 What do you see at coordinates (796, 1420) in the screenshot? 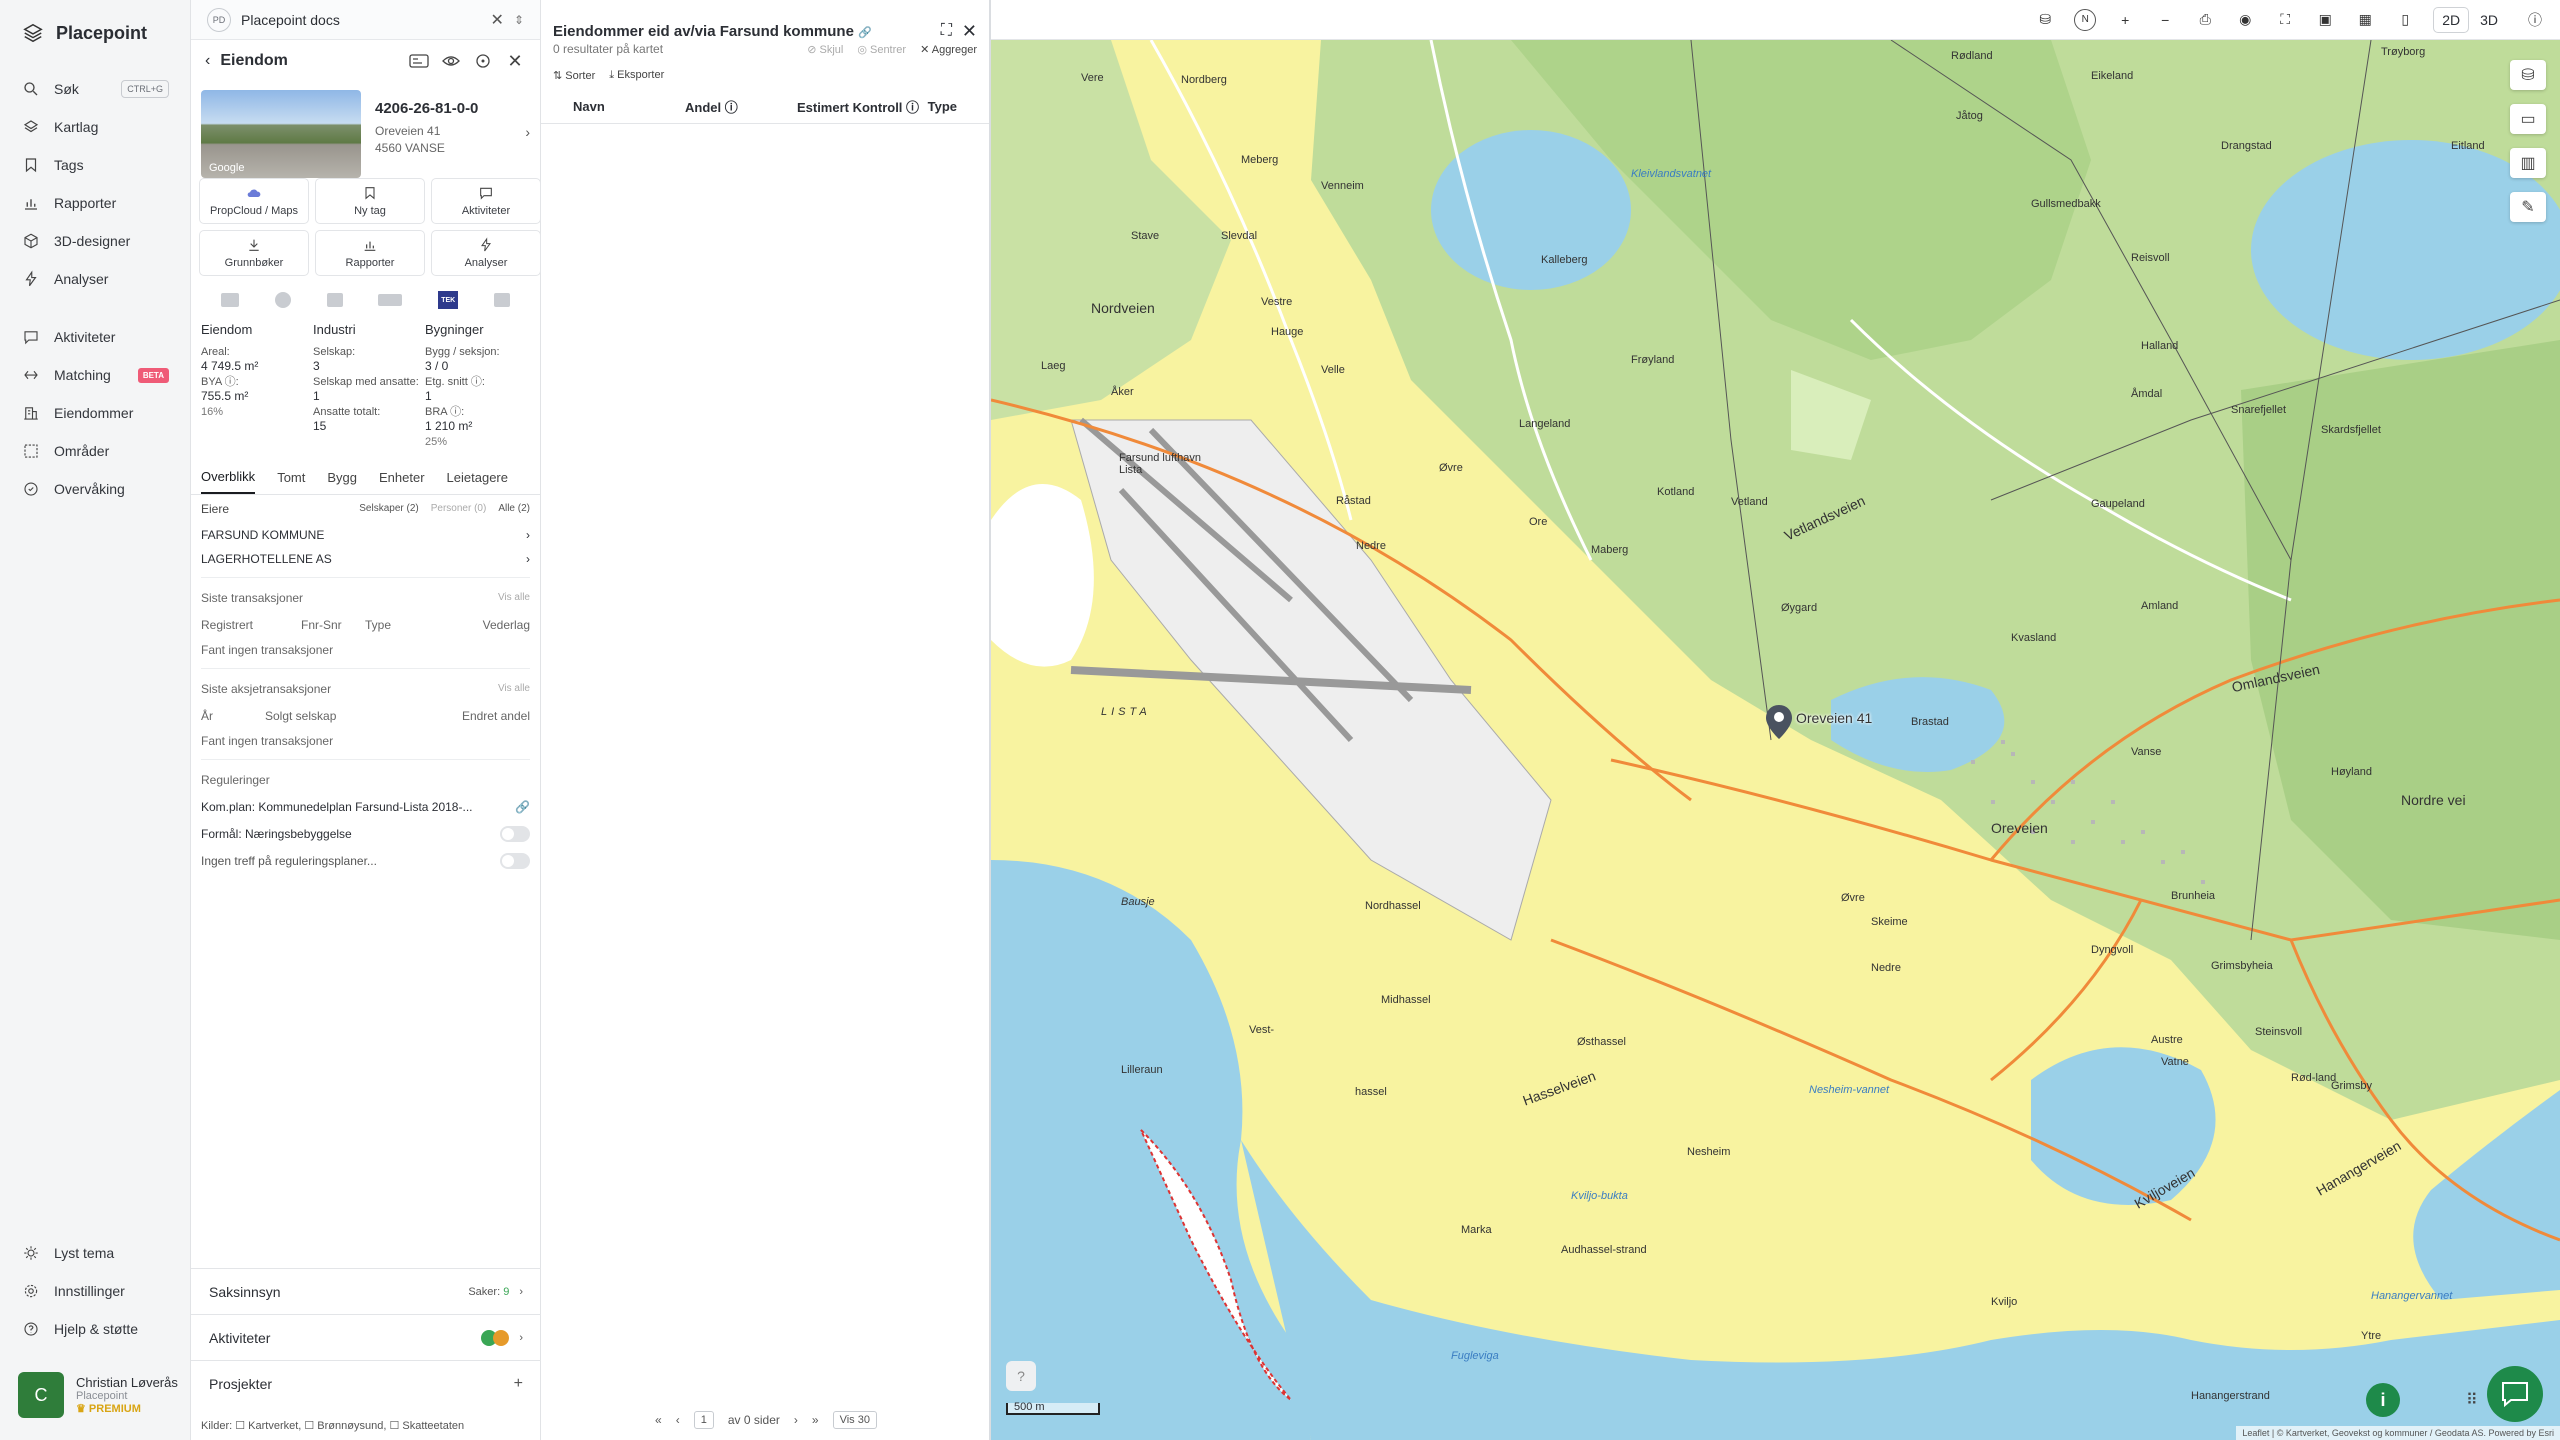
I see `next-page-icon: ›` at bounding box center [796, 1420].